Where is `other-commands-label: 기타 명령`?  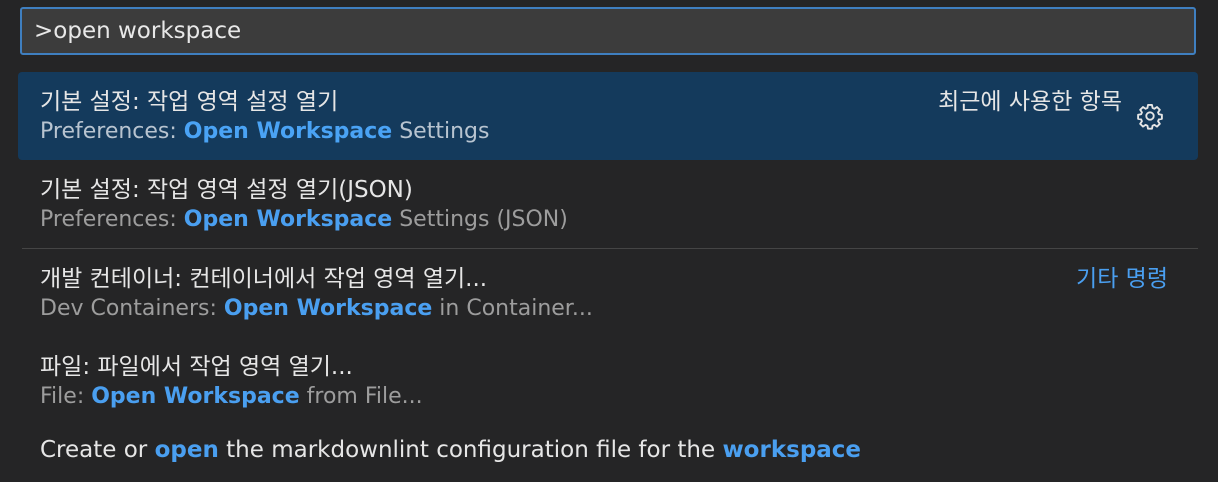 other-commands-label: 기타 명령 is located at coordinates (1122, 279).